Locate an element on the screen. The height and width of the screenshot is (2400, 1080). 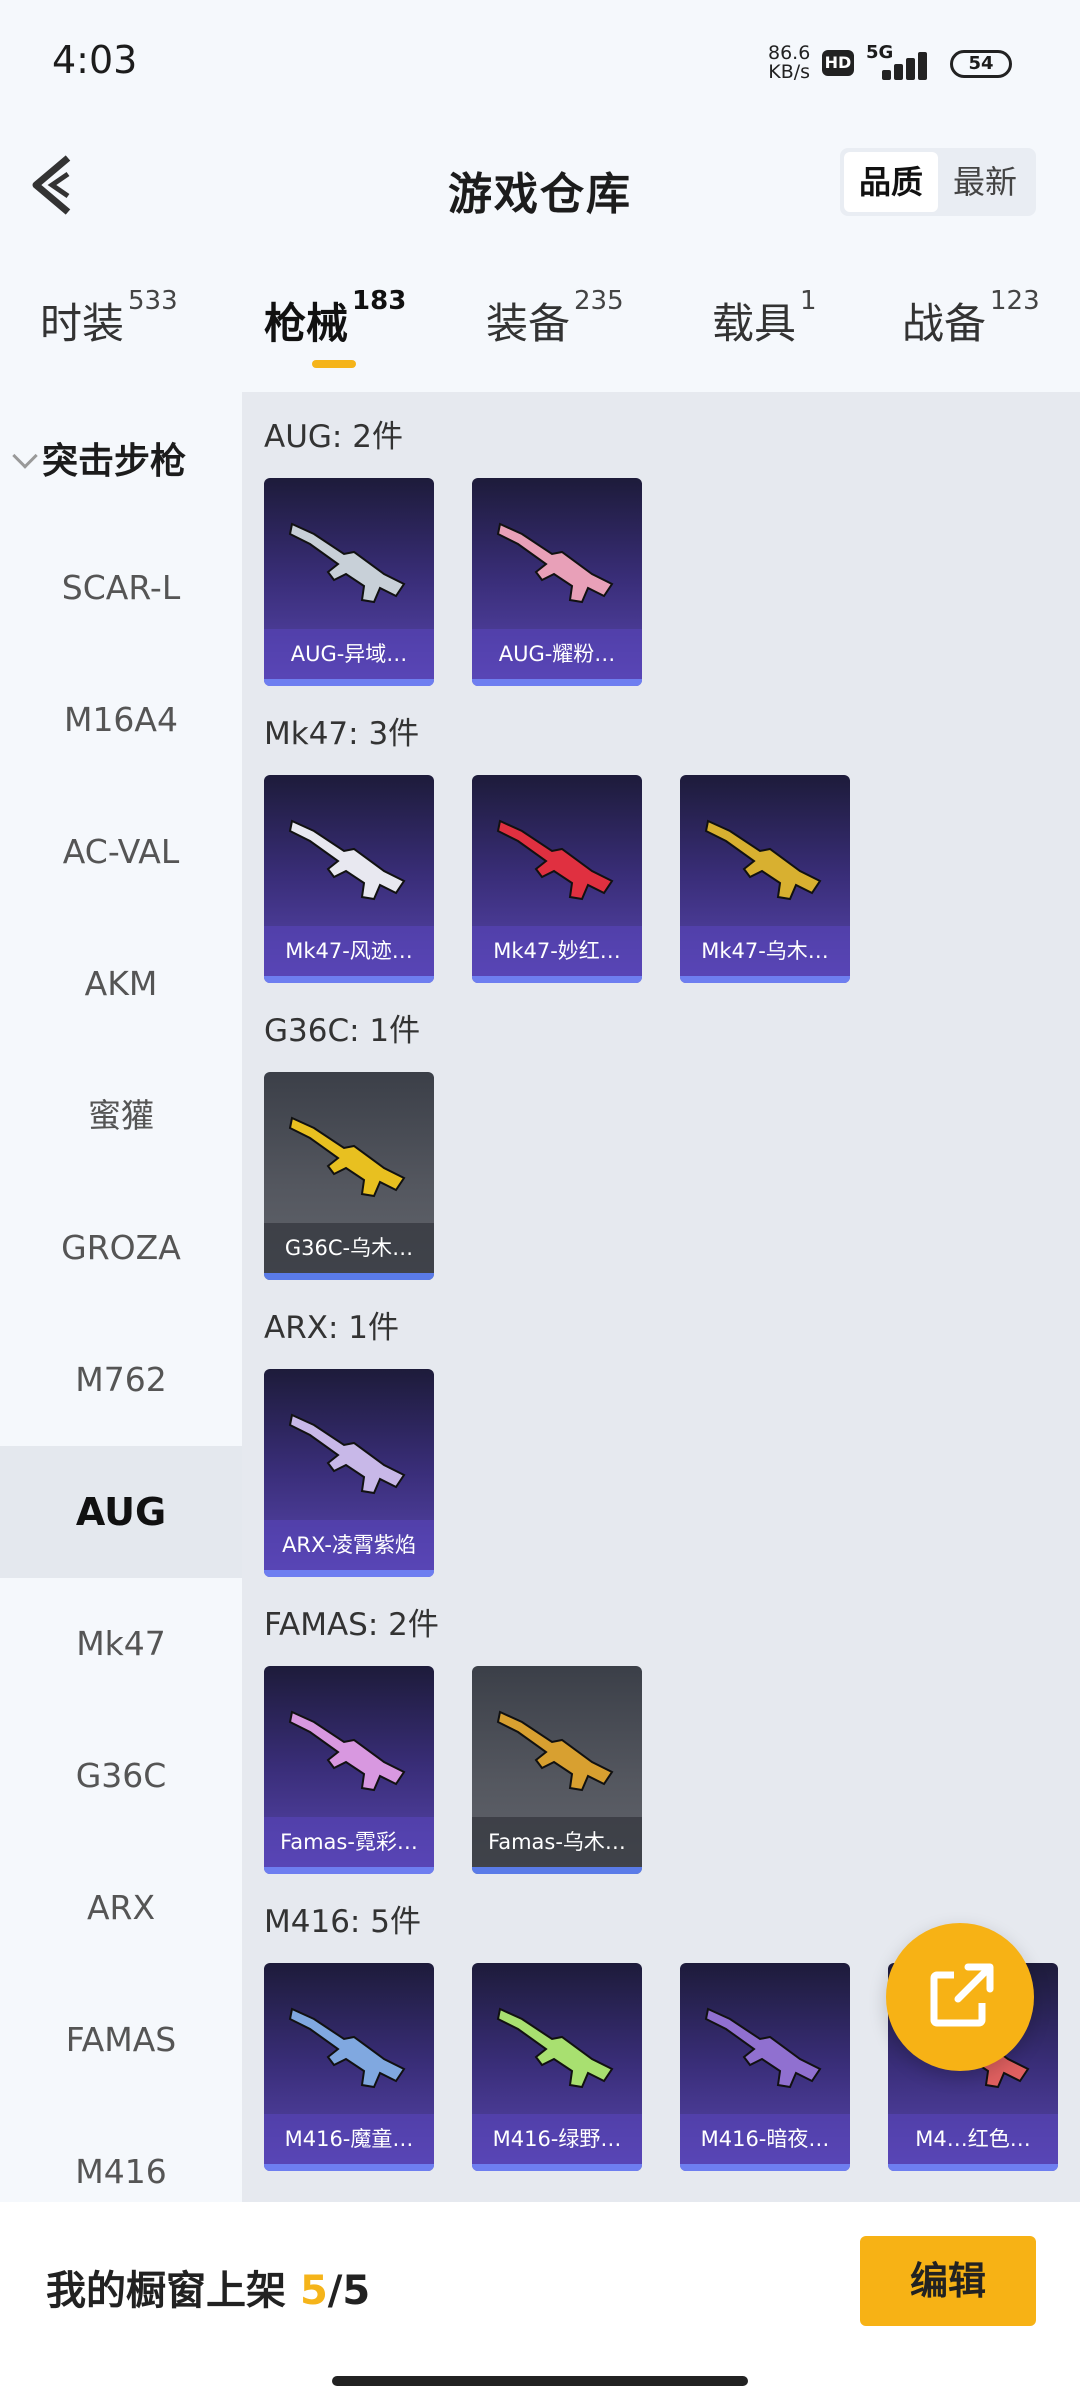
group-title: G36C: 1件 is located at coordinates (342, 1031).